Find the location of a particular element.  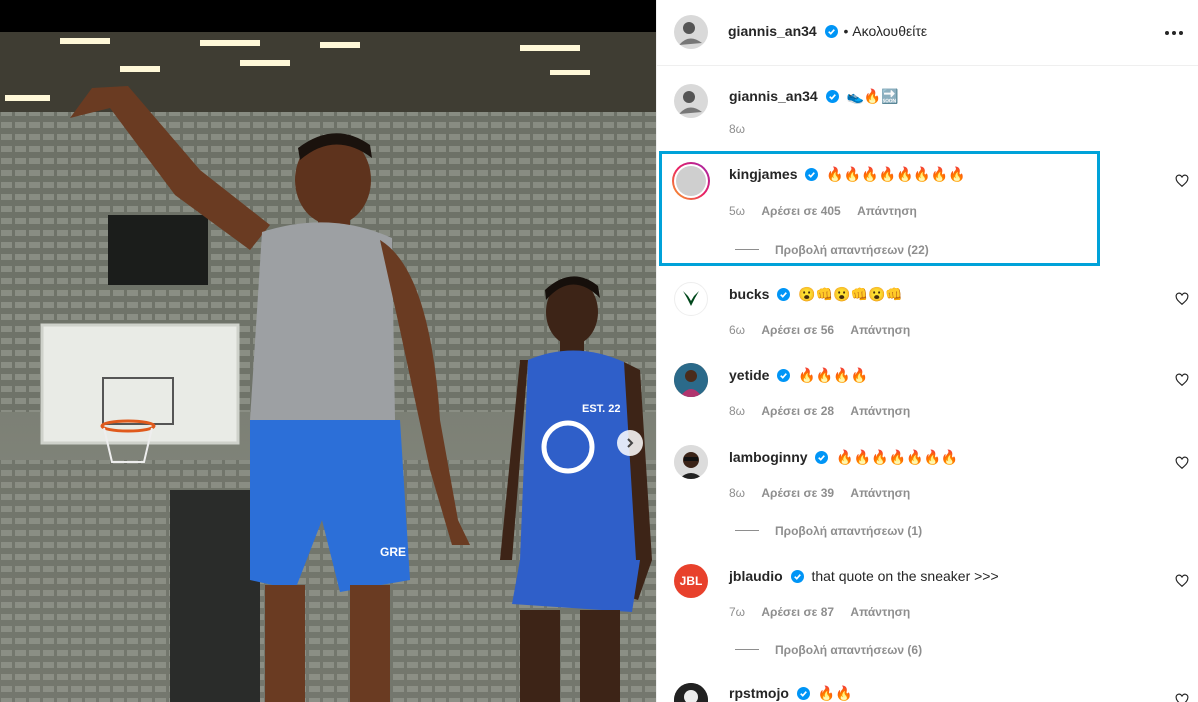

comment-time: 7ω is located at coordinates (737, 612).